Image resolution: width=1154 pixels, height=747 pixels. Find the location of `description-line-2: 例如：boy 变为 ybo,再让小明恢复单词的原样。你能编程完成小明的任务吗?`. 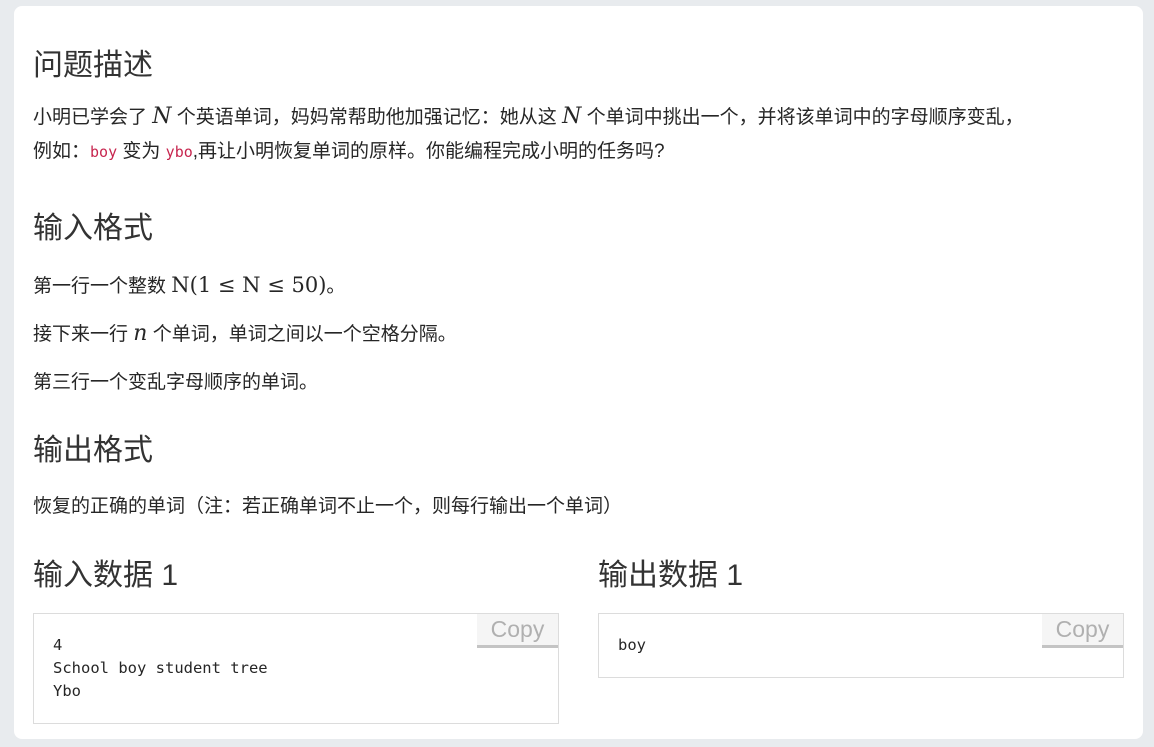

description-line-2: 例如：boy 变为 ybo,再让小明恢复单词的原样。你能编程完成小明的任务吗? is located at coordinates (349, 151).